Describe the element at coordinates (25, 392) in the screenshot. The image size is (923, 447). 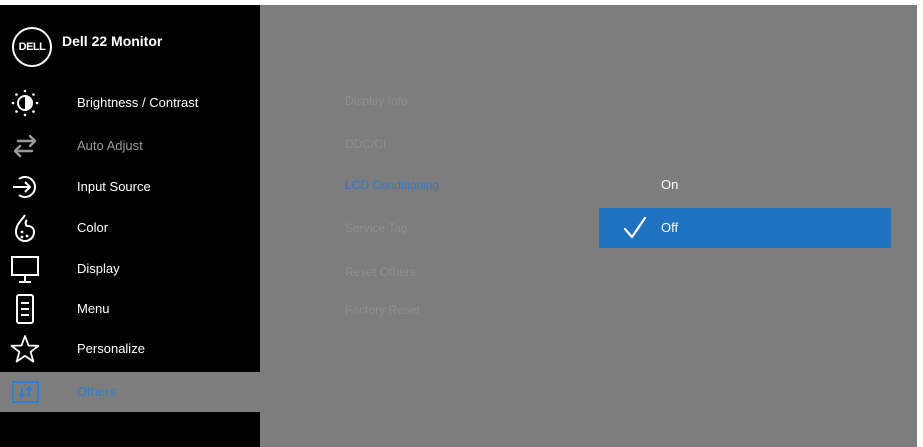
I see `others-icon` at that location.